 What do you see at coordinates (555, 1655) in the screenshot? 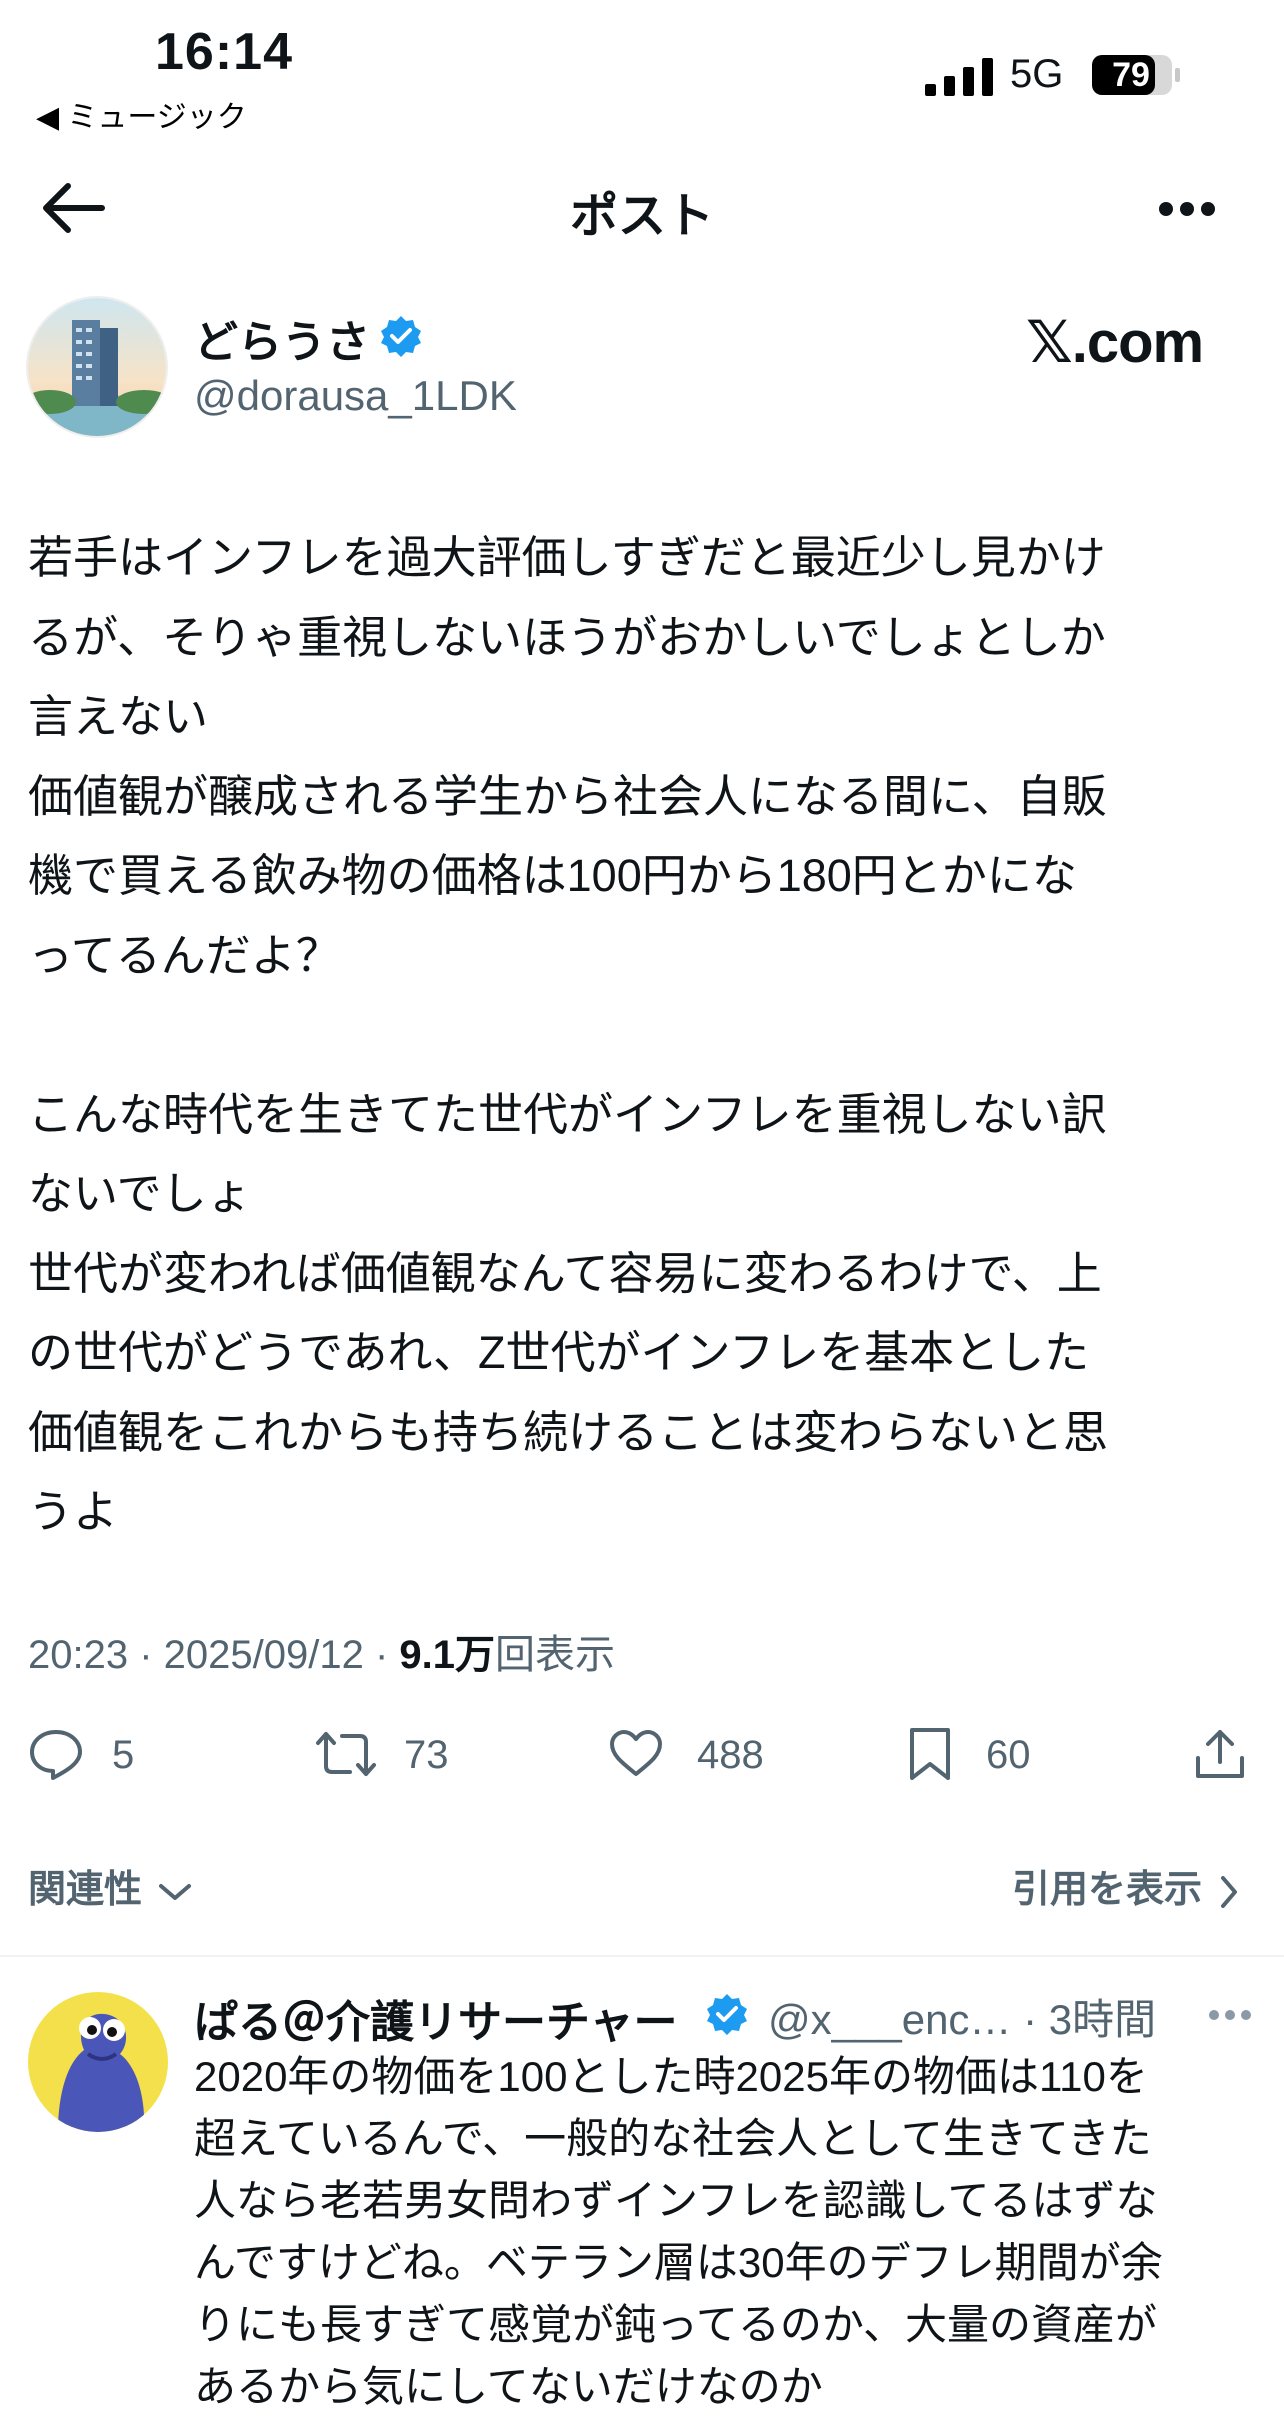
I see `view-label: 回表示` at bounding box center [555, 1655].